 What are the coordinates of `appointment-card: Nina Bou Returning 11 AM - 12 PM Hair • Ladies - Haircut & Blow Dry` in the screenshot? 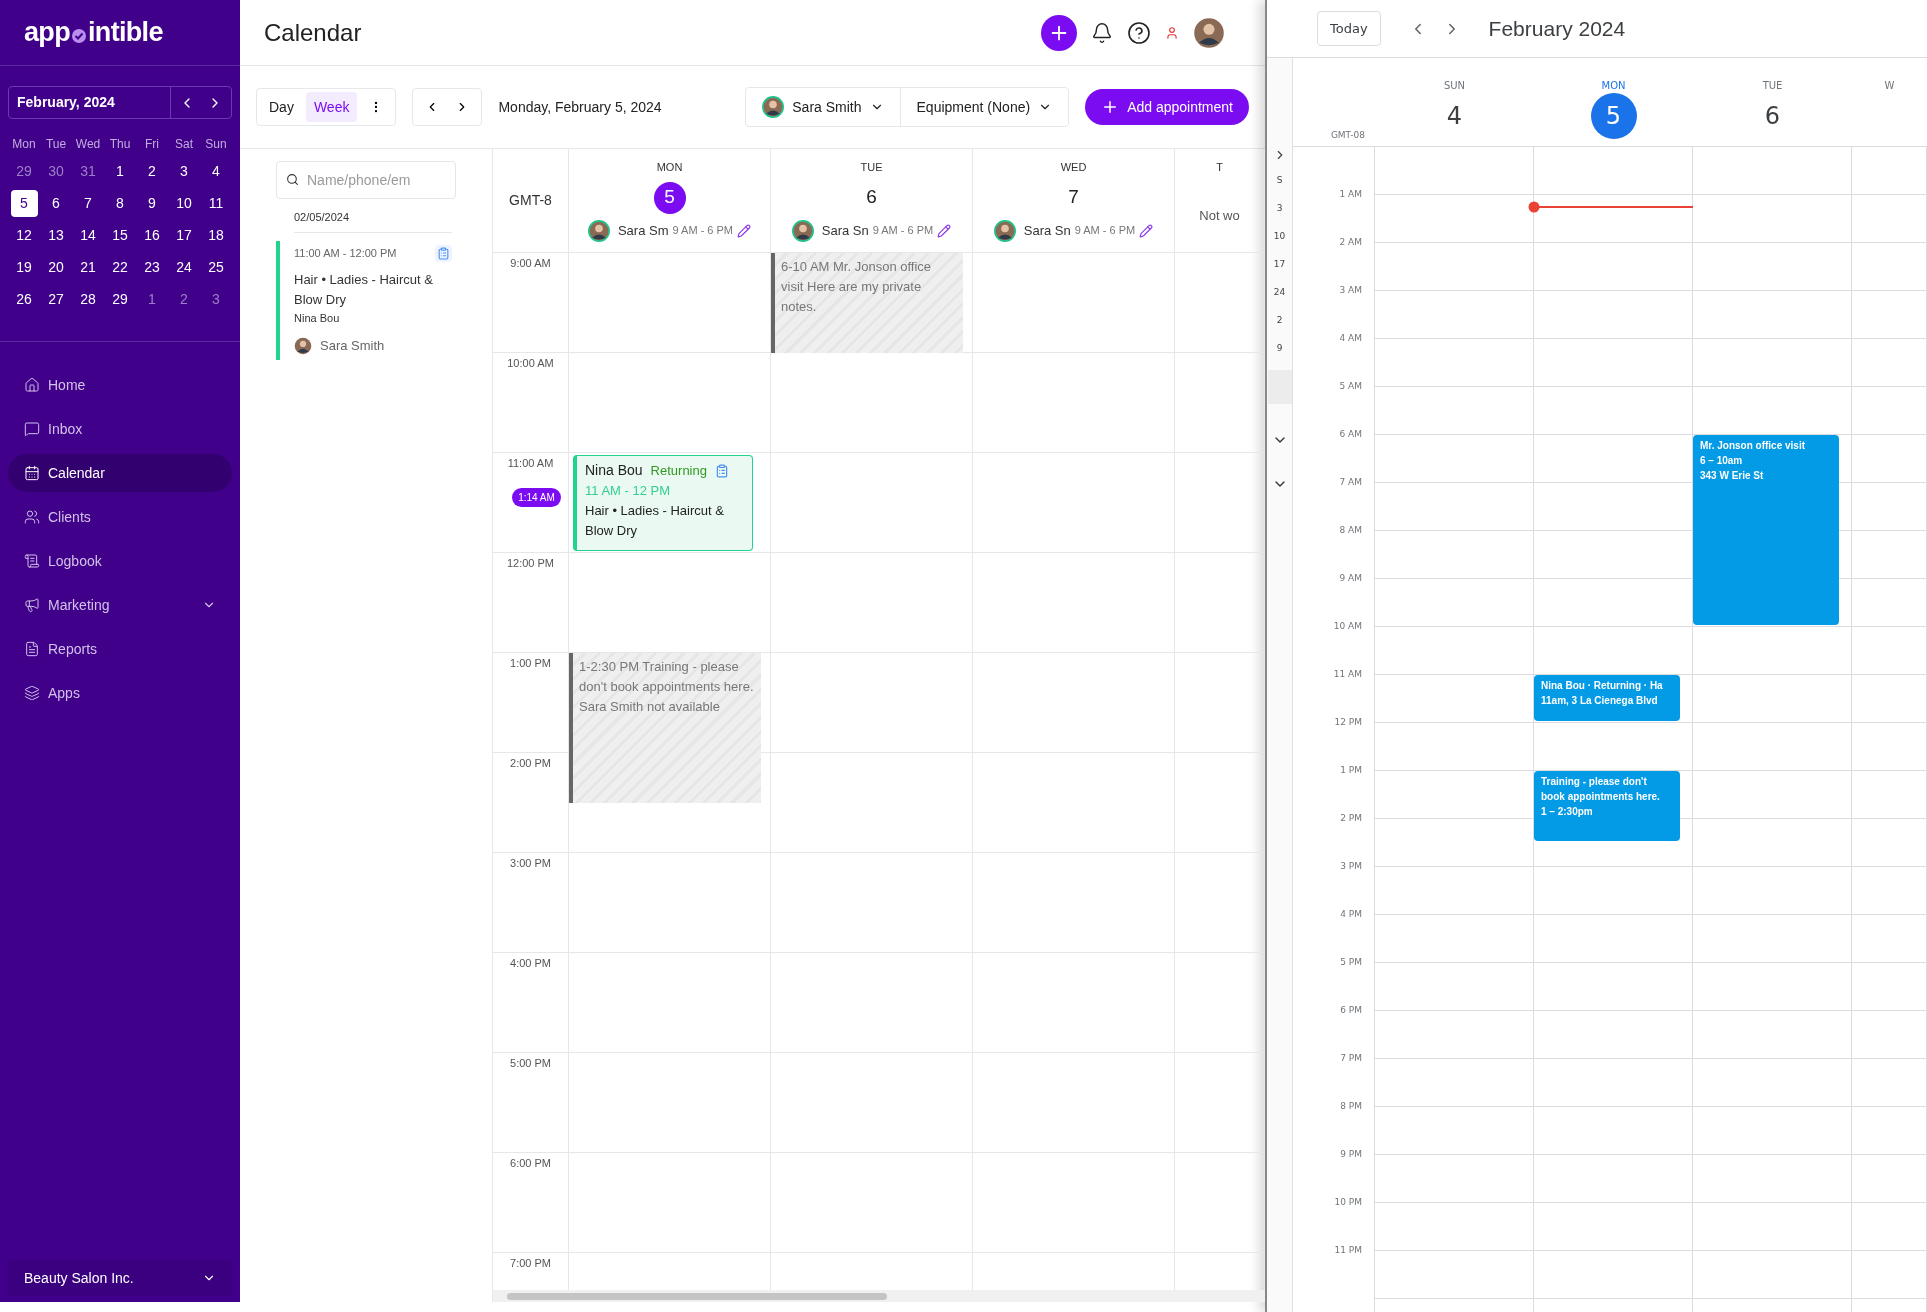 It's located at (663, 503).